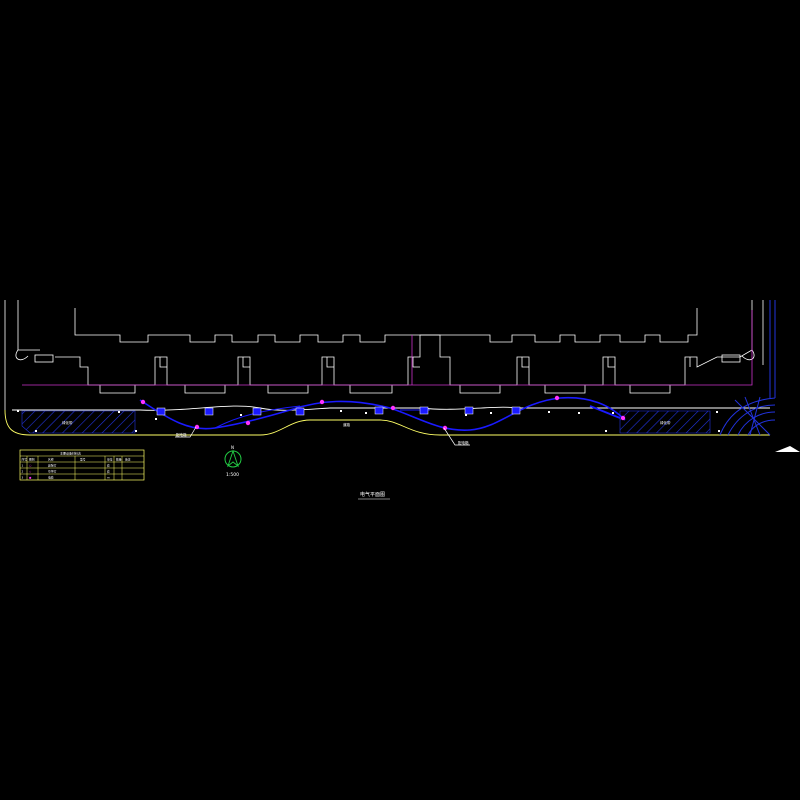 The width and height of the screenshot is (800, 800). Describe the element at coordinates (23, 478) in the screenshot. I see `legend-cell: 3` at that location.